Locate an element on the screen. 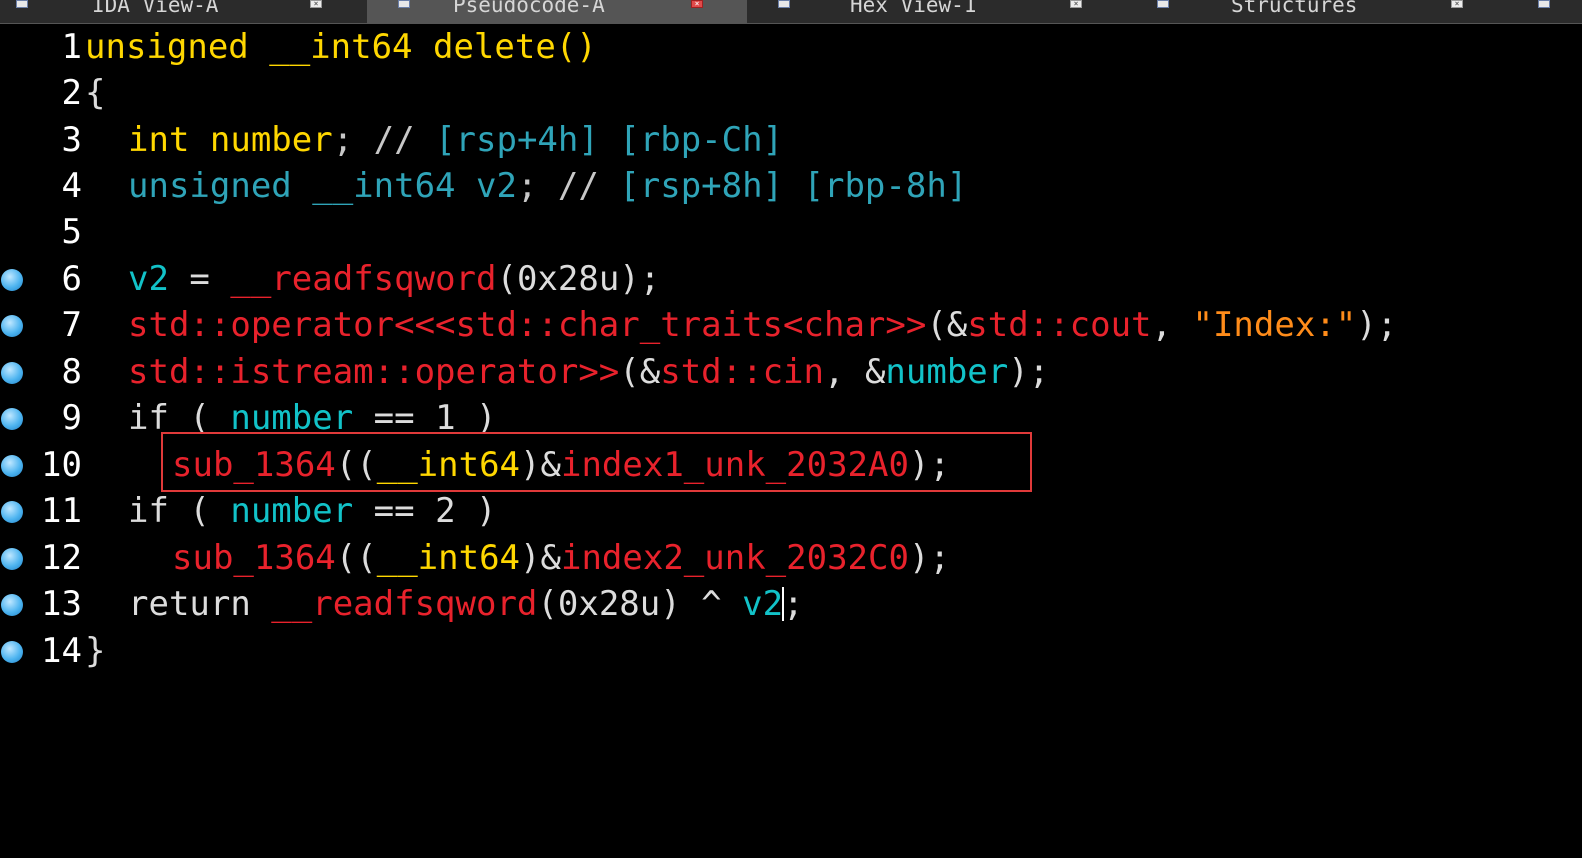 This screenshot has height=858, width=1582. function-call: std::operator<<<std::char_traits<char>> is located at coordinates (527, 325).